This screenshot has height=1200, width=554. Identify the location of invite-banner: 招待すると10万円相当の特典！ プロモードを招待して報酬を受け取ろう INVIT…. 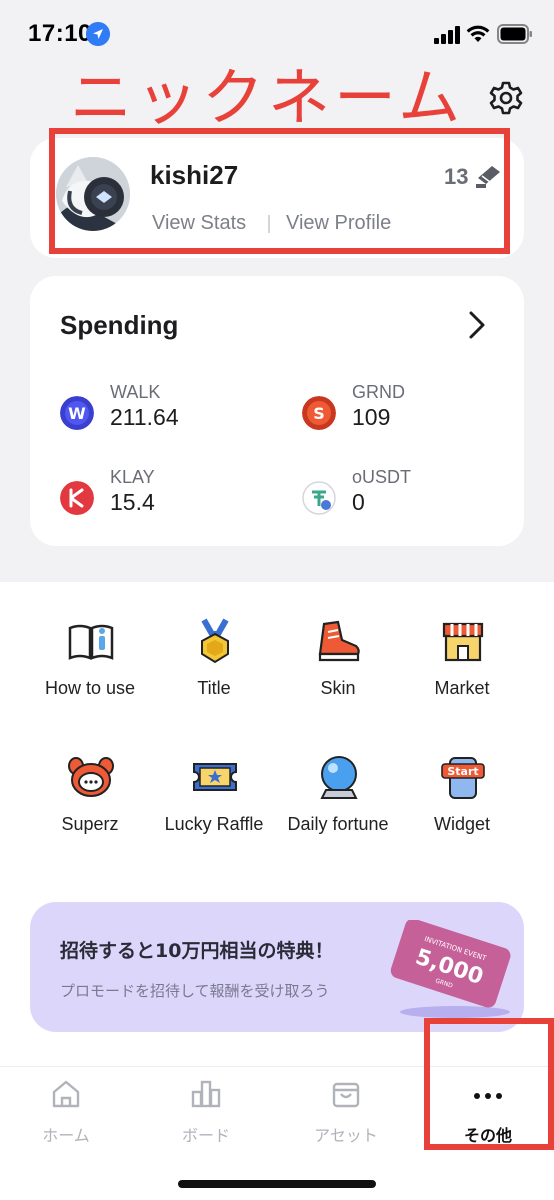
(277, 967).